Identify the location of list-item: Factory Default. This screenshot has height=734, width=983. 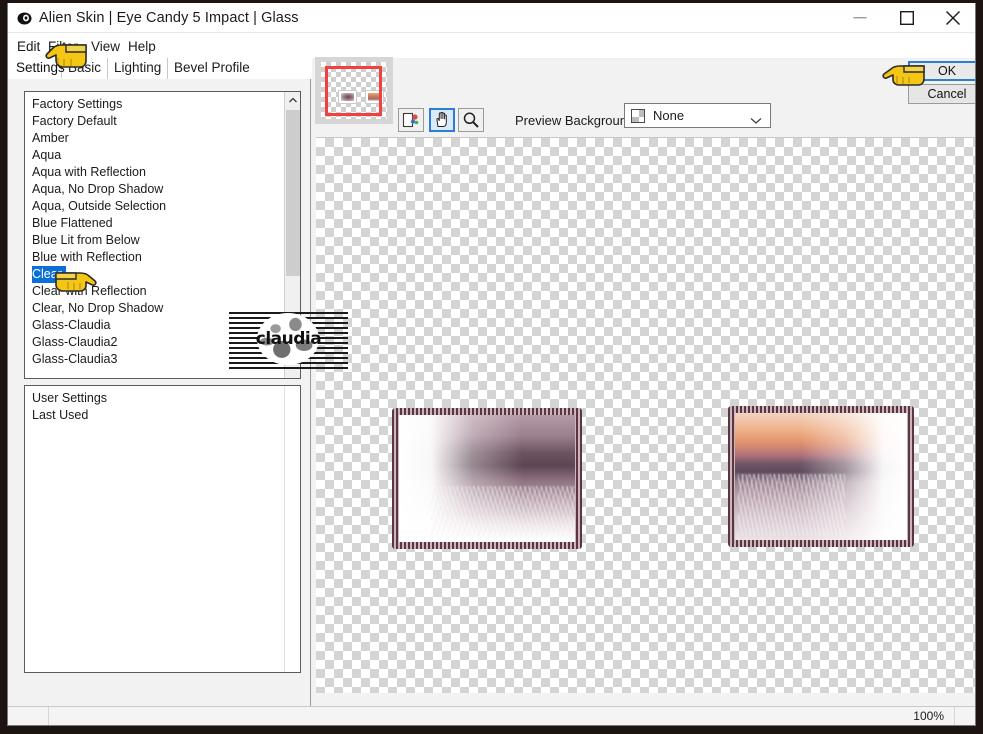
(162, 121).